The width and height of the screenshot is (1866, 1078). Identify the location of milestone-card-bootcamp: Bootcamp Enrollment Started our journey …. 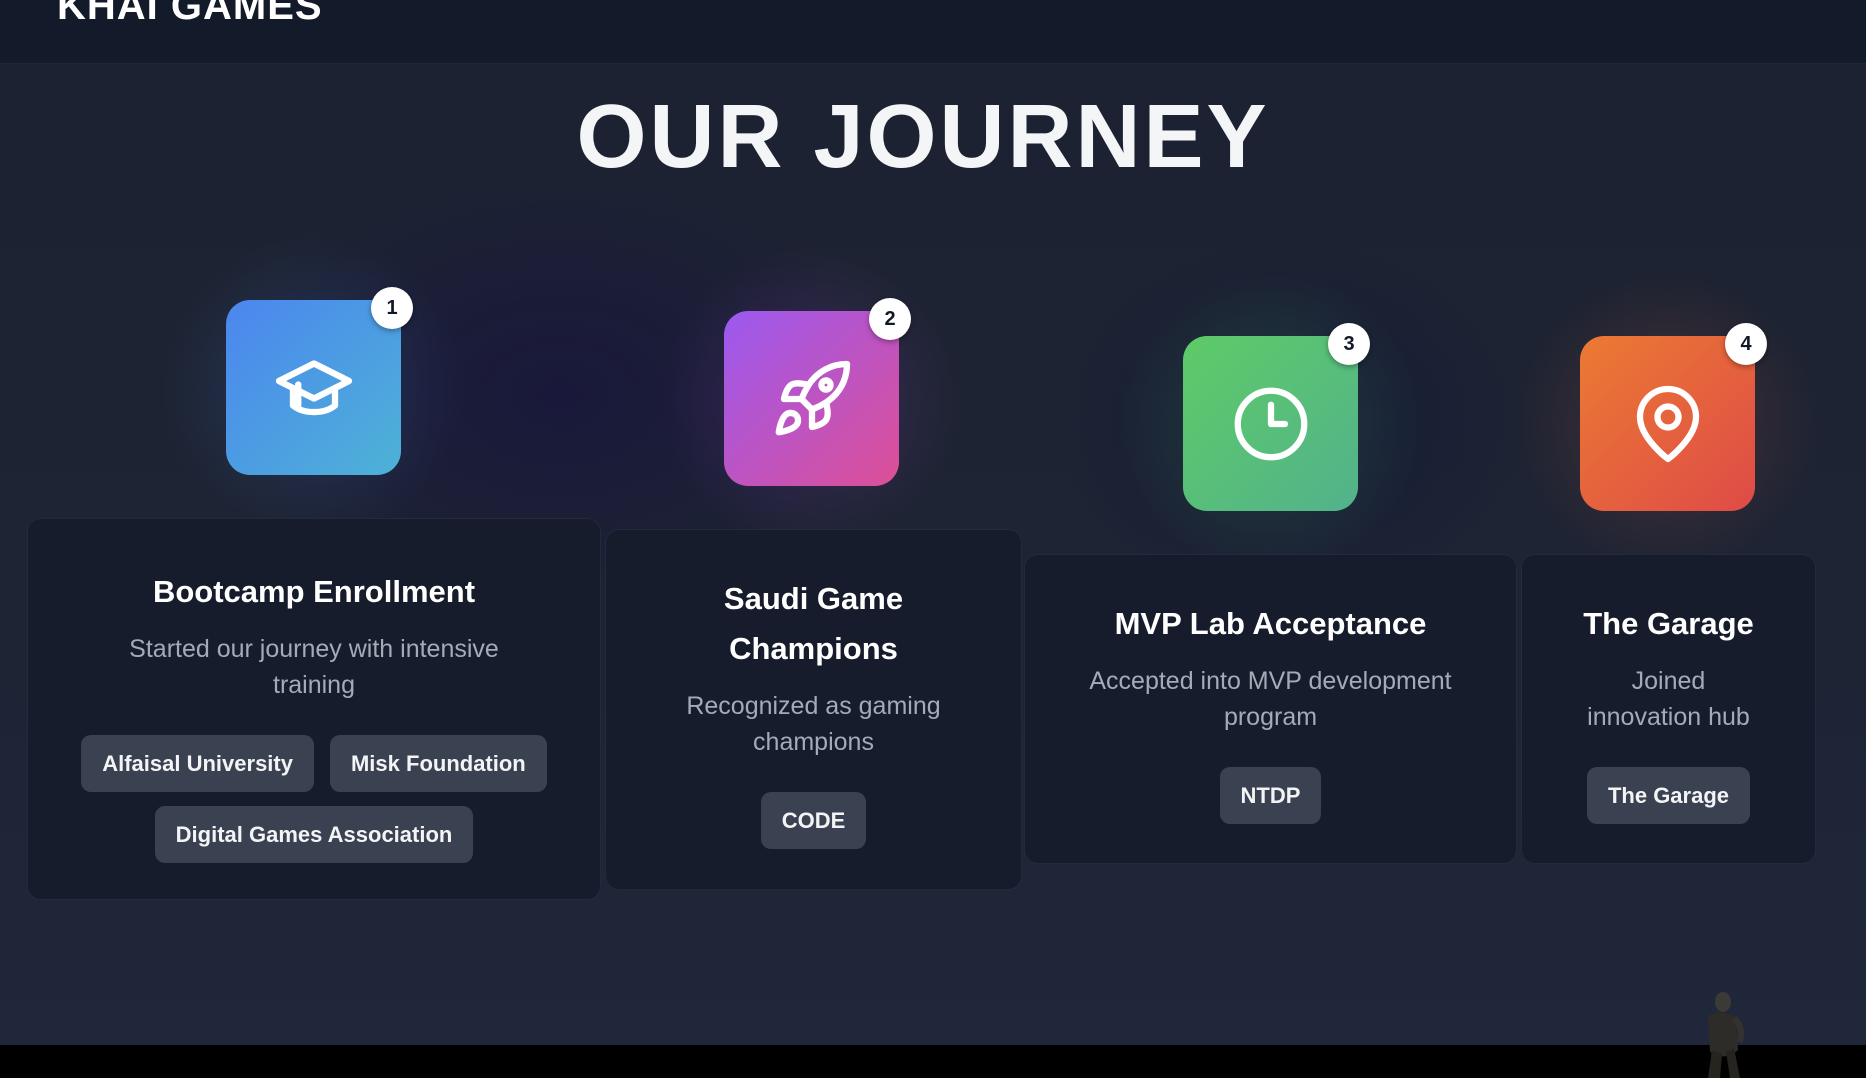
(314, 709).